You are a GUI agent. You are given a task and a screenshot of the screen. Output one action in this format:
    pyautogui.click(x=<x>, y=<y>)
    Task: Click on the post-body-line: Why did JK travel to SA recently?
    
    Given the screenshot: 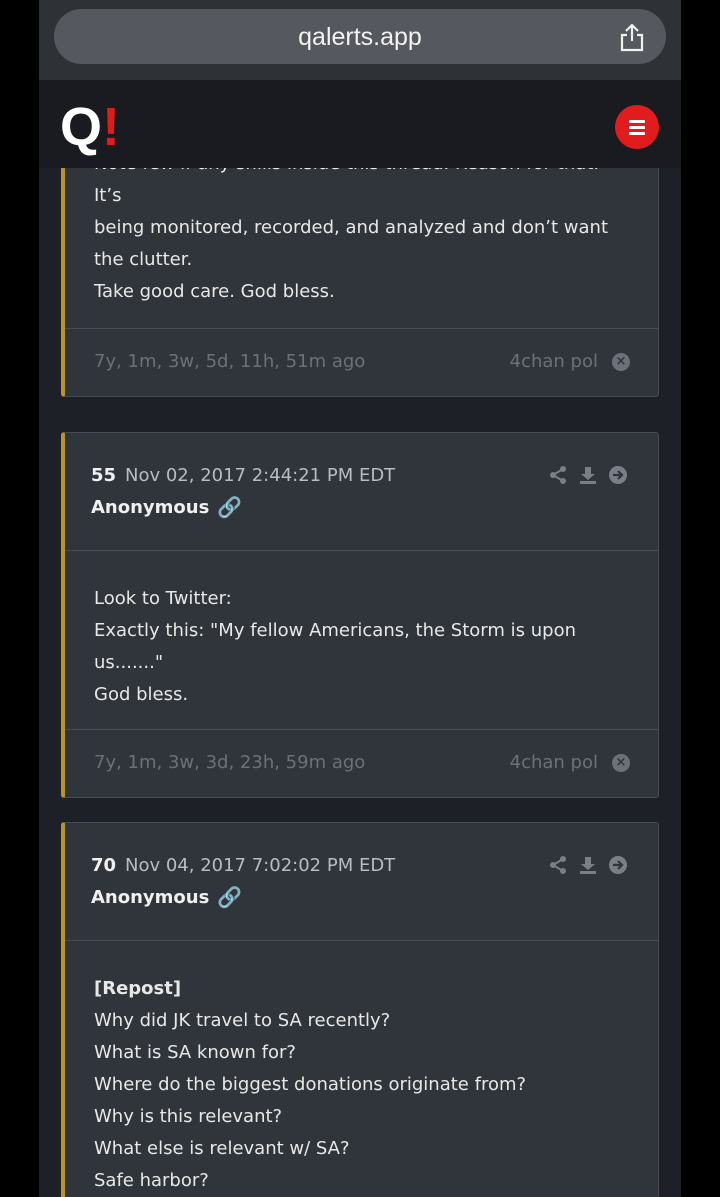 What is the action you would take?
    pyautogui.click(x=242, y=1020)
    